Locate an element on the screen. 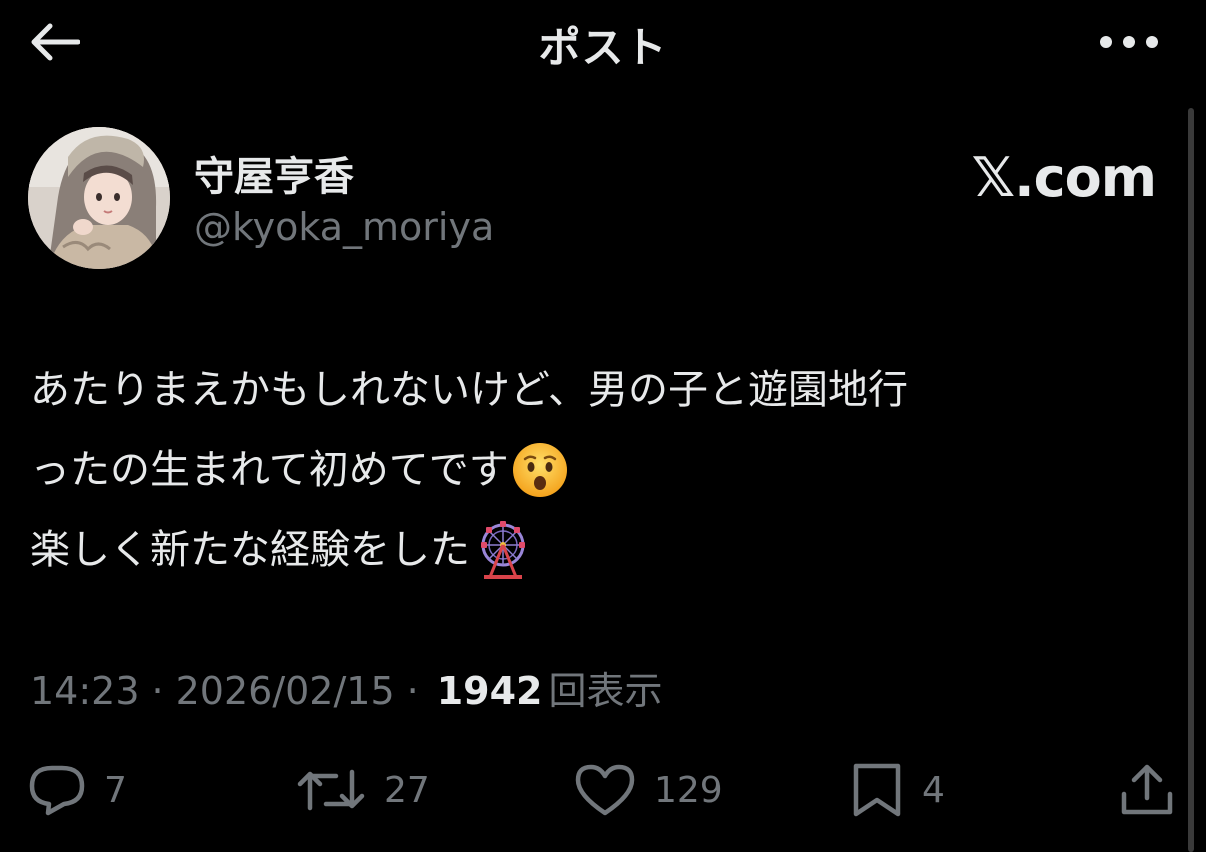 Image resolution: width=1206 pixels, height=852 pixels. heart-icon is located at coordinates (605, 790).